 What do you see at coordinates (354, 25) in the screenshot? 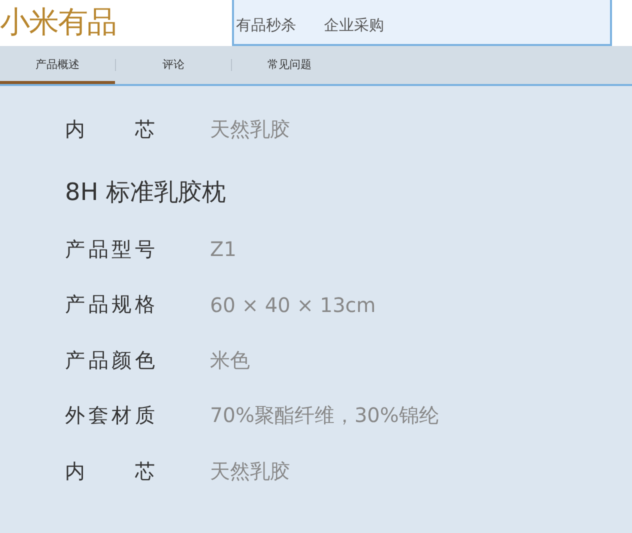
I see `nav-link: 企业采购` at bounding box center [354, 25].